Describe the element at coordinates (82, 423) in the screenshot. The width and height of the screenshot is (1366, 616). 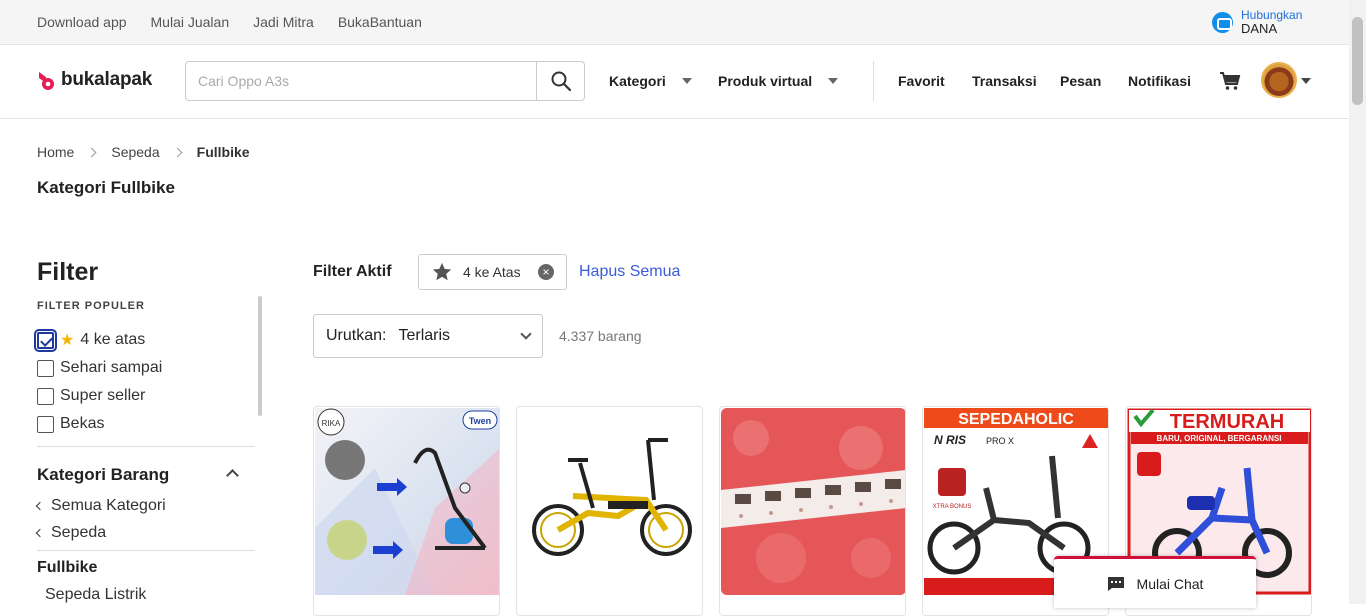
I see `filter-label: Bekas` at that location.